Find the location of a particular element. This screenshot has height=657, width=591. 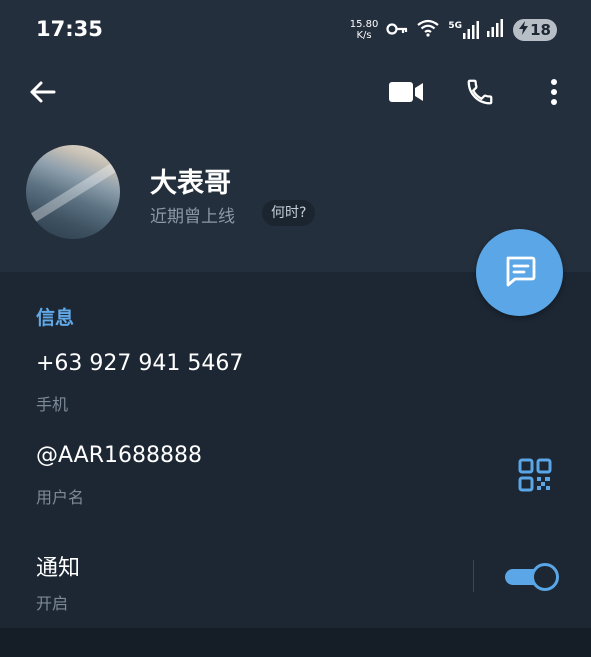

toolbar is located at coordinates (295, 94).